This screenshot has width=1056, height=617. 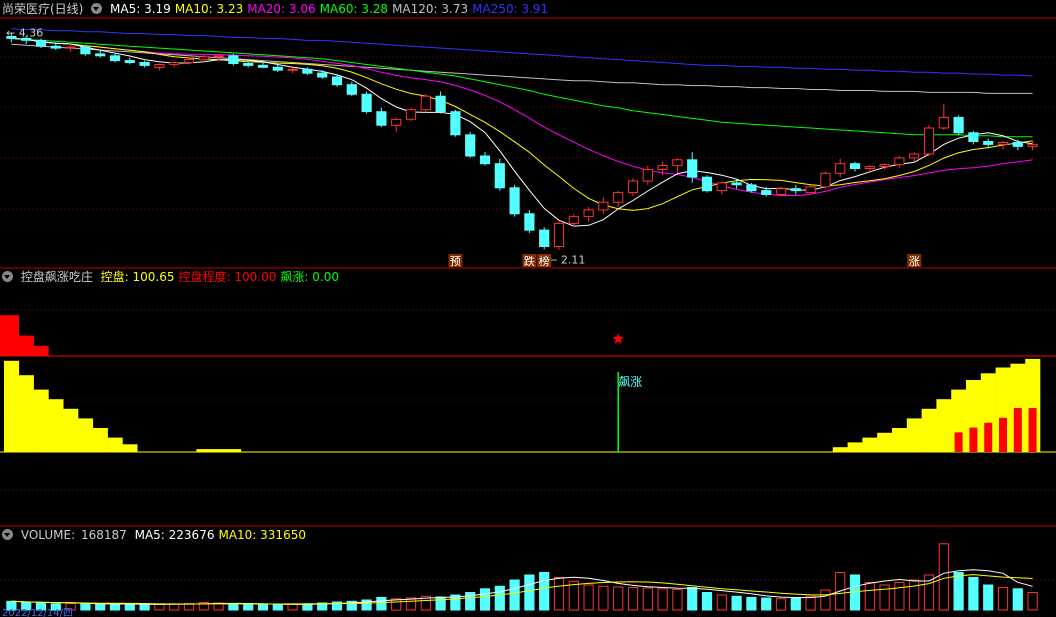 What do you see at coordinates (140, 9) in the screenshot?
I see `ma-legend-item-0: MA5: 3.19` at bounding box center [140, 9].